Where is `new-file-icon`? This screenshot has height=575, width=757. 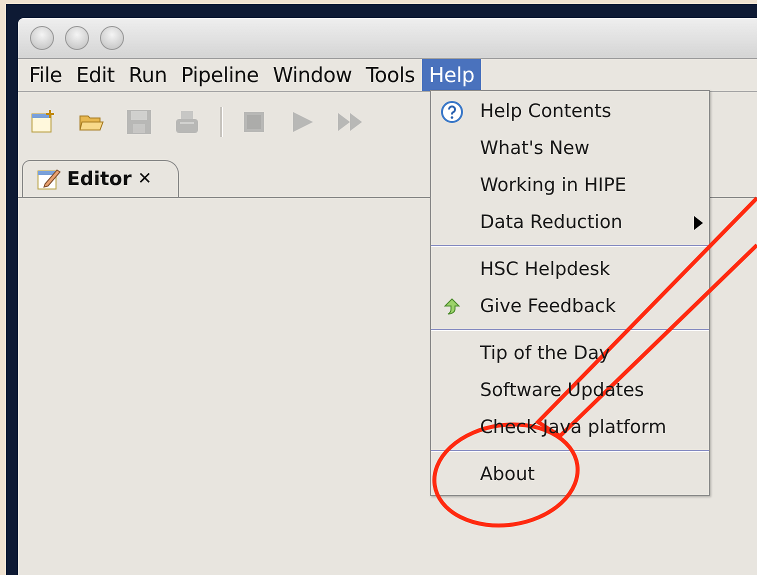 new-file-icon is located at coordinates (43, 122).